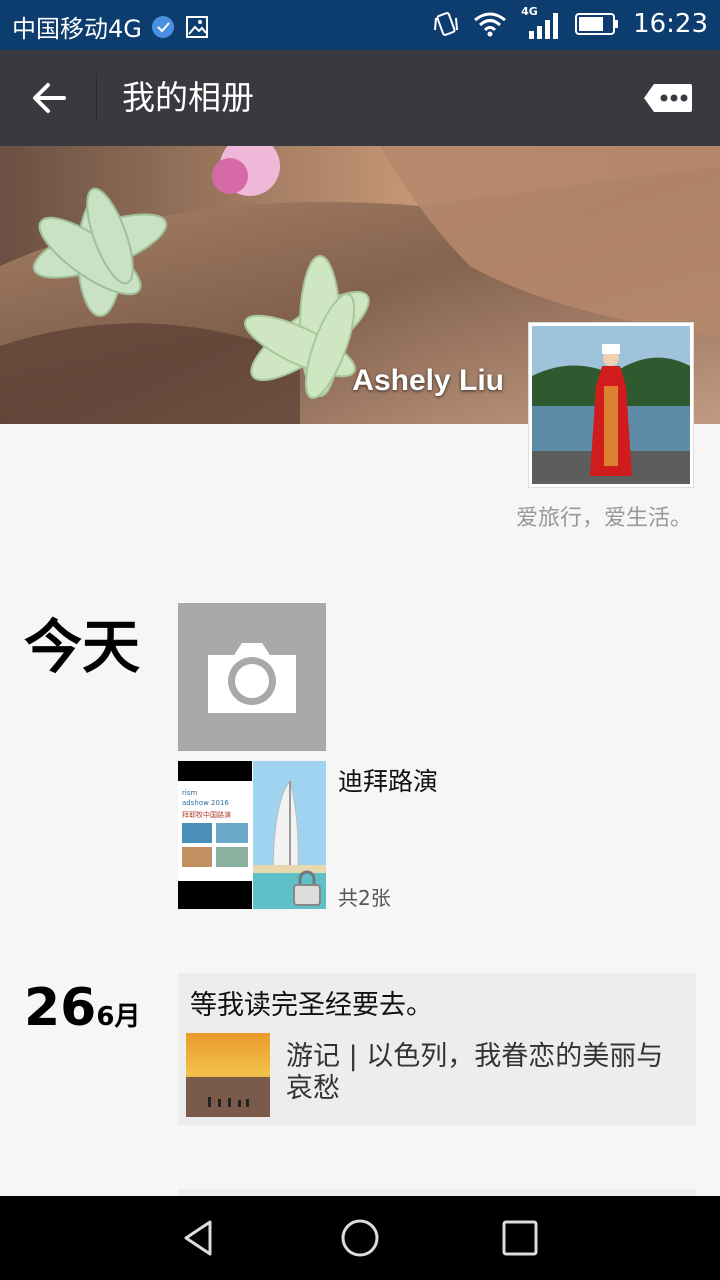  I want to click on status-right: 4G 16:23, so click(570, 22).